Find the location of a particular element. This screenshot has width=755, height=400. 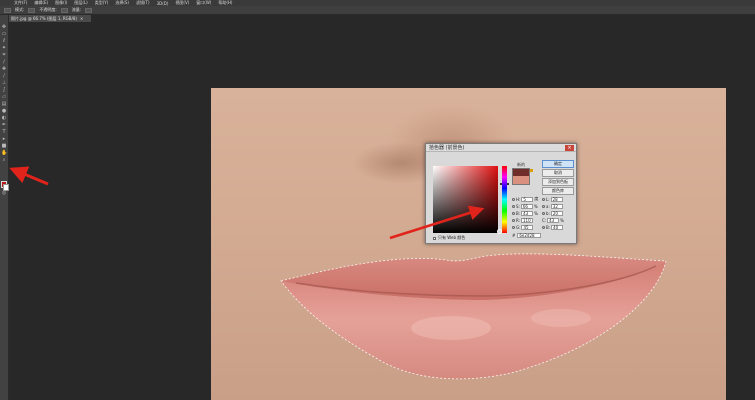

lab-l-field-row: L: 28 is located at coordinates (552, 199).